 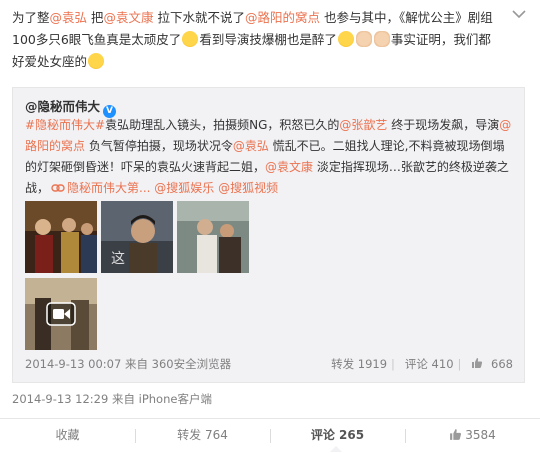 I want to click on retweet-time-link: 2014-9-13 00:07, so click(x=73, y=364).